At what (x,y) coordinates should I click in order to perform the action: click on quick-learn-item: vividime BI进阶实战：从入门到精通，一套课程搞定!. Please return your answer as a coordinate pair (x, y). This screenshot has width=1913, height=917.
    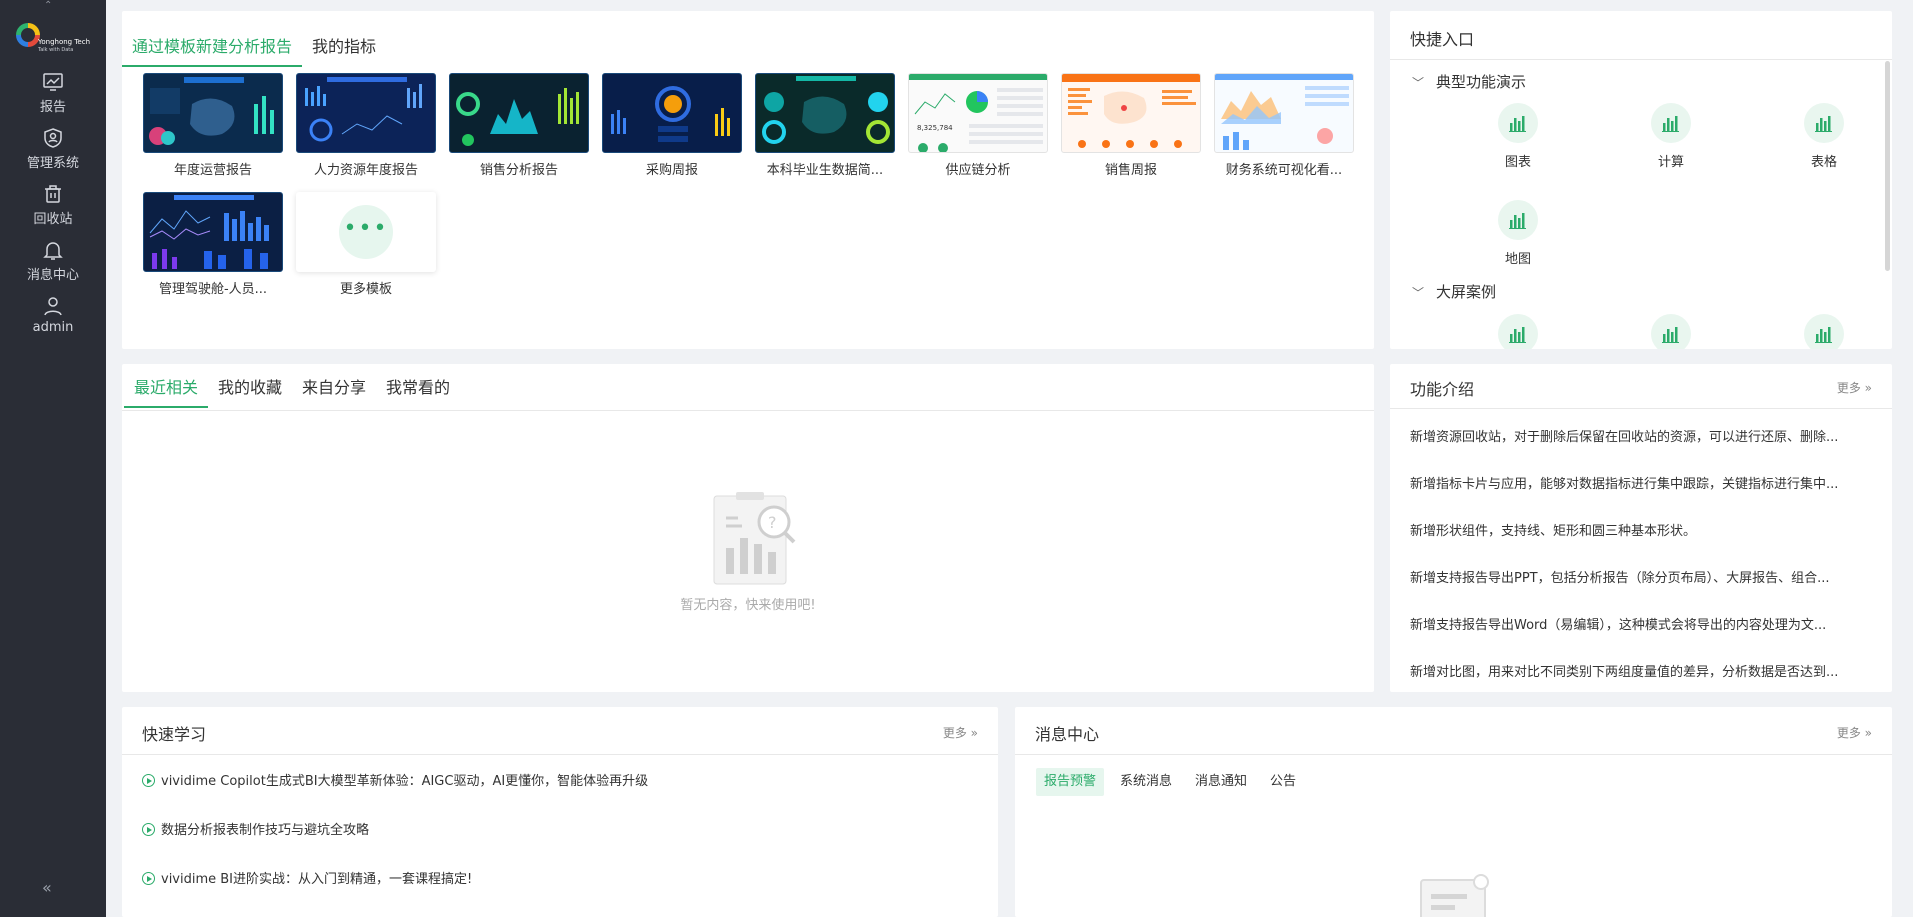
    Looking at the image, I should click on (307, 877).